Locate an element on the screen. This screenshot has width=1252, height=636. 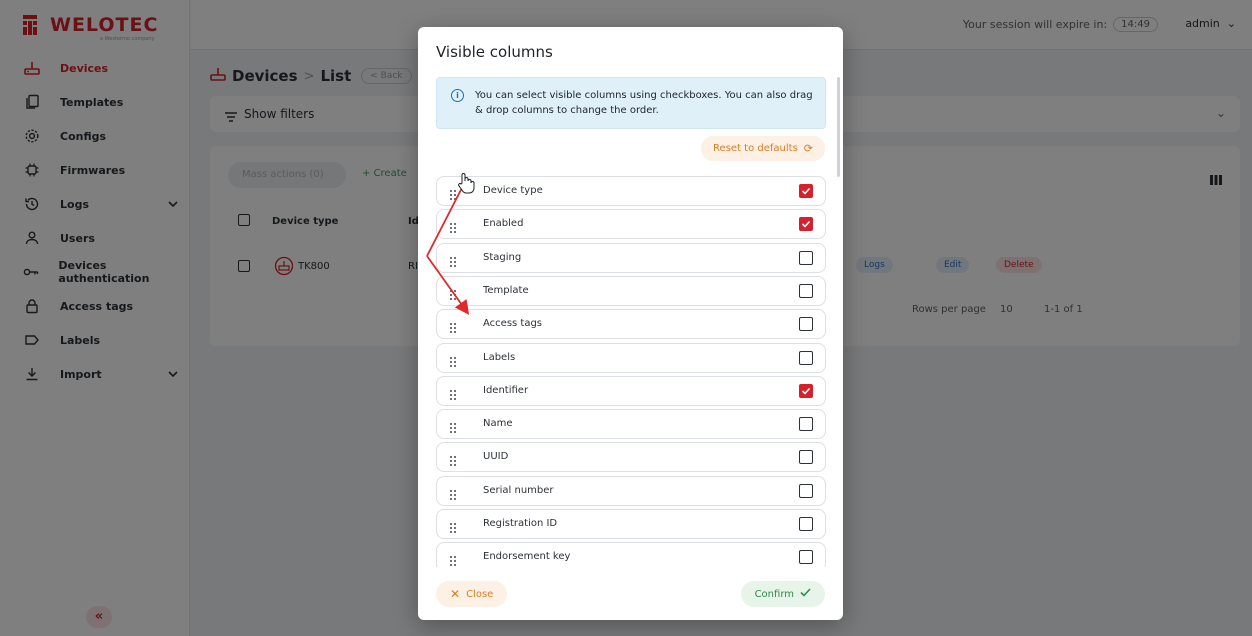
reset-icon: ⟳ is located at coordinates (808, 148).